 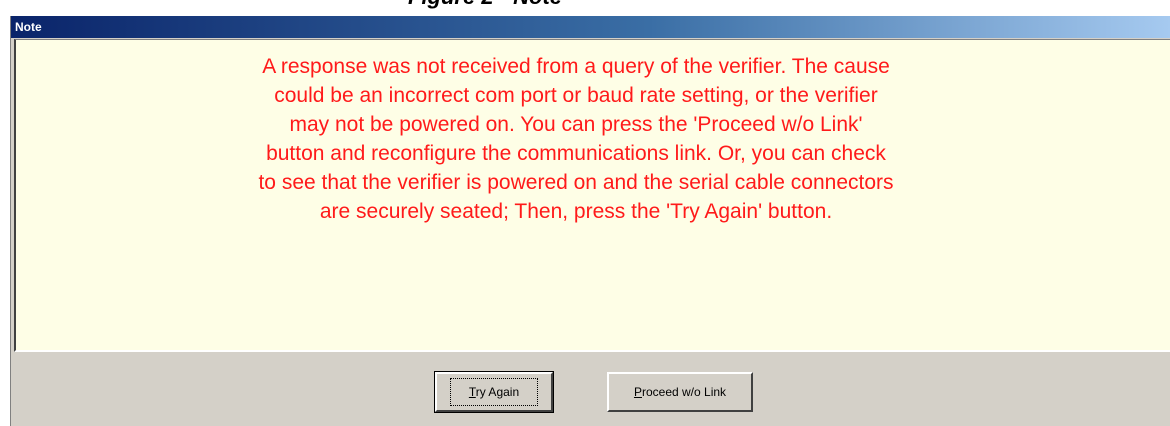 I want to click on try-again-label-rest: ry Again, so click(x=497, y=392).